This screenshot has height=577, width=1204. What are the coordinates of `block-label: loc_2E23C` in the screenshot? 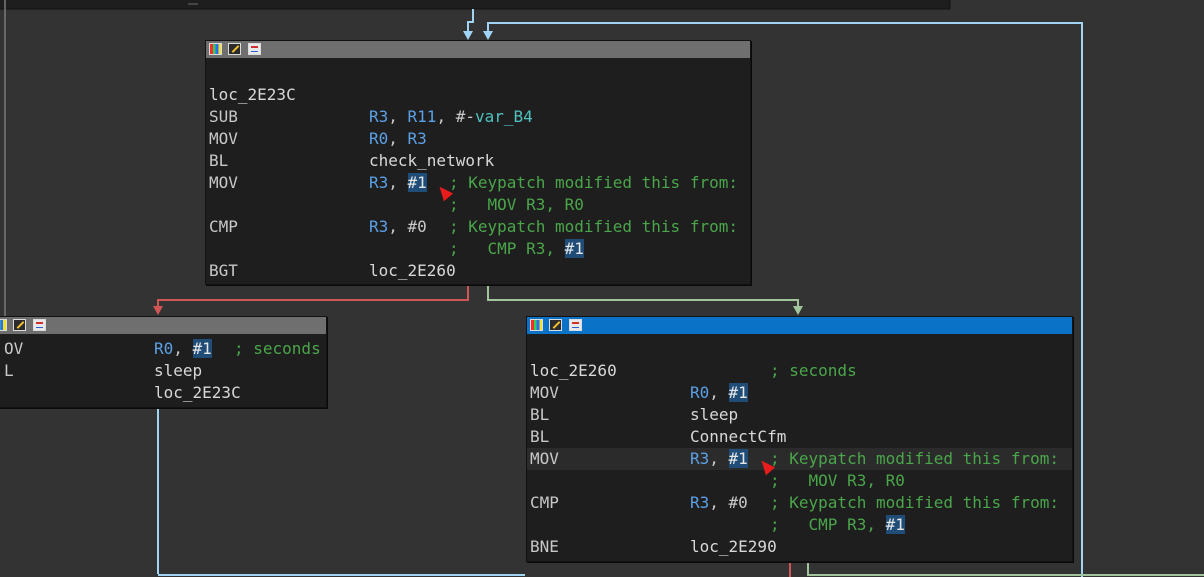 It's located at (252, 95).